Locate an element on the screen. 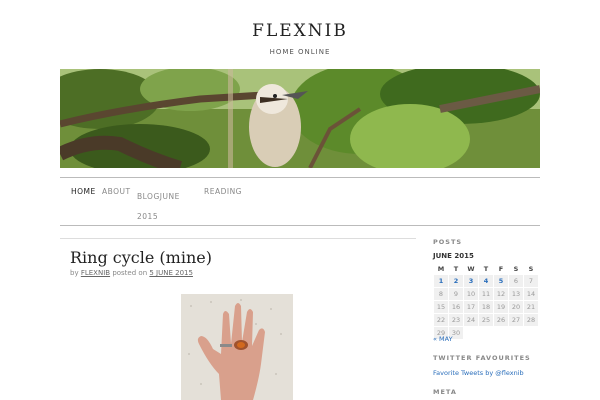 Image resolution: width=600 pixels, height=400 pixels. calendar-week-row: 22 23 24 25 26 27 28 is located at coordinates (486, 320).